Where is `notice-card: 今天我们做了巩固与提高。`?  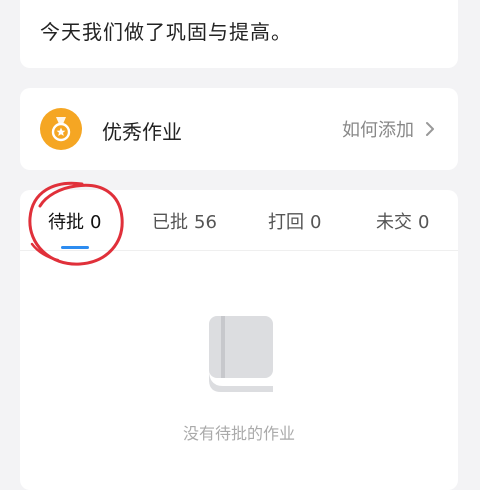
notice-card: 今天我们做了巩固与提高。 is located at coordinates (239, 34).